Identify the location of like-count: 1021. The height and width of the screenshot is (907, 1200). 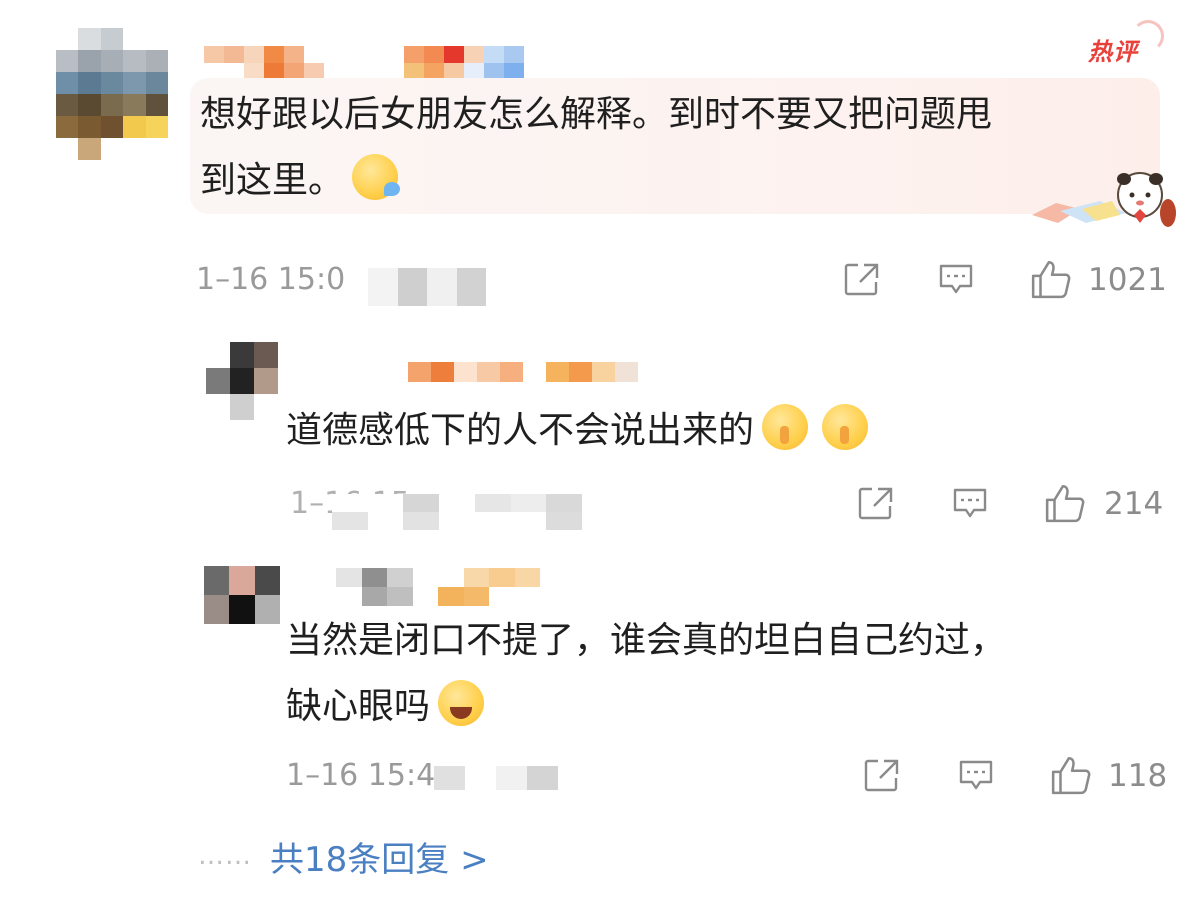
(1127, 280).